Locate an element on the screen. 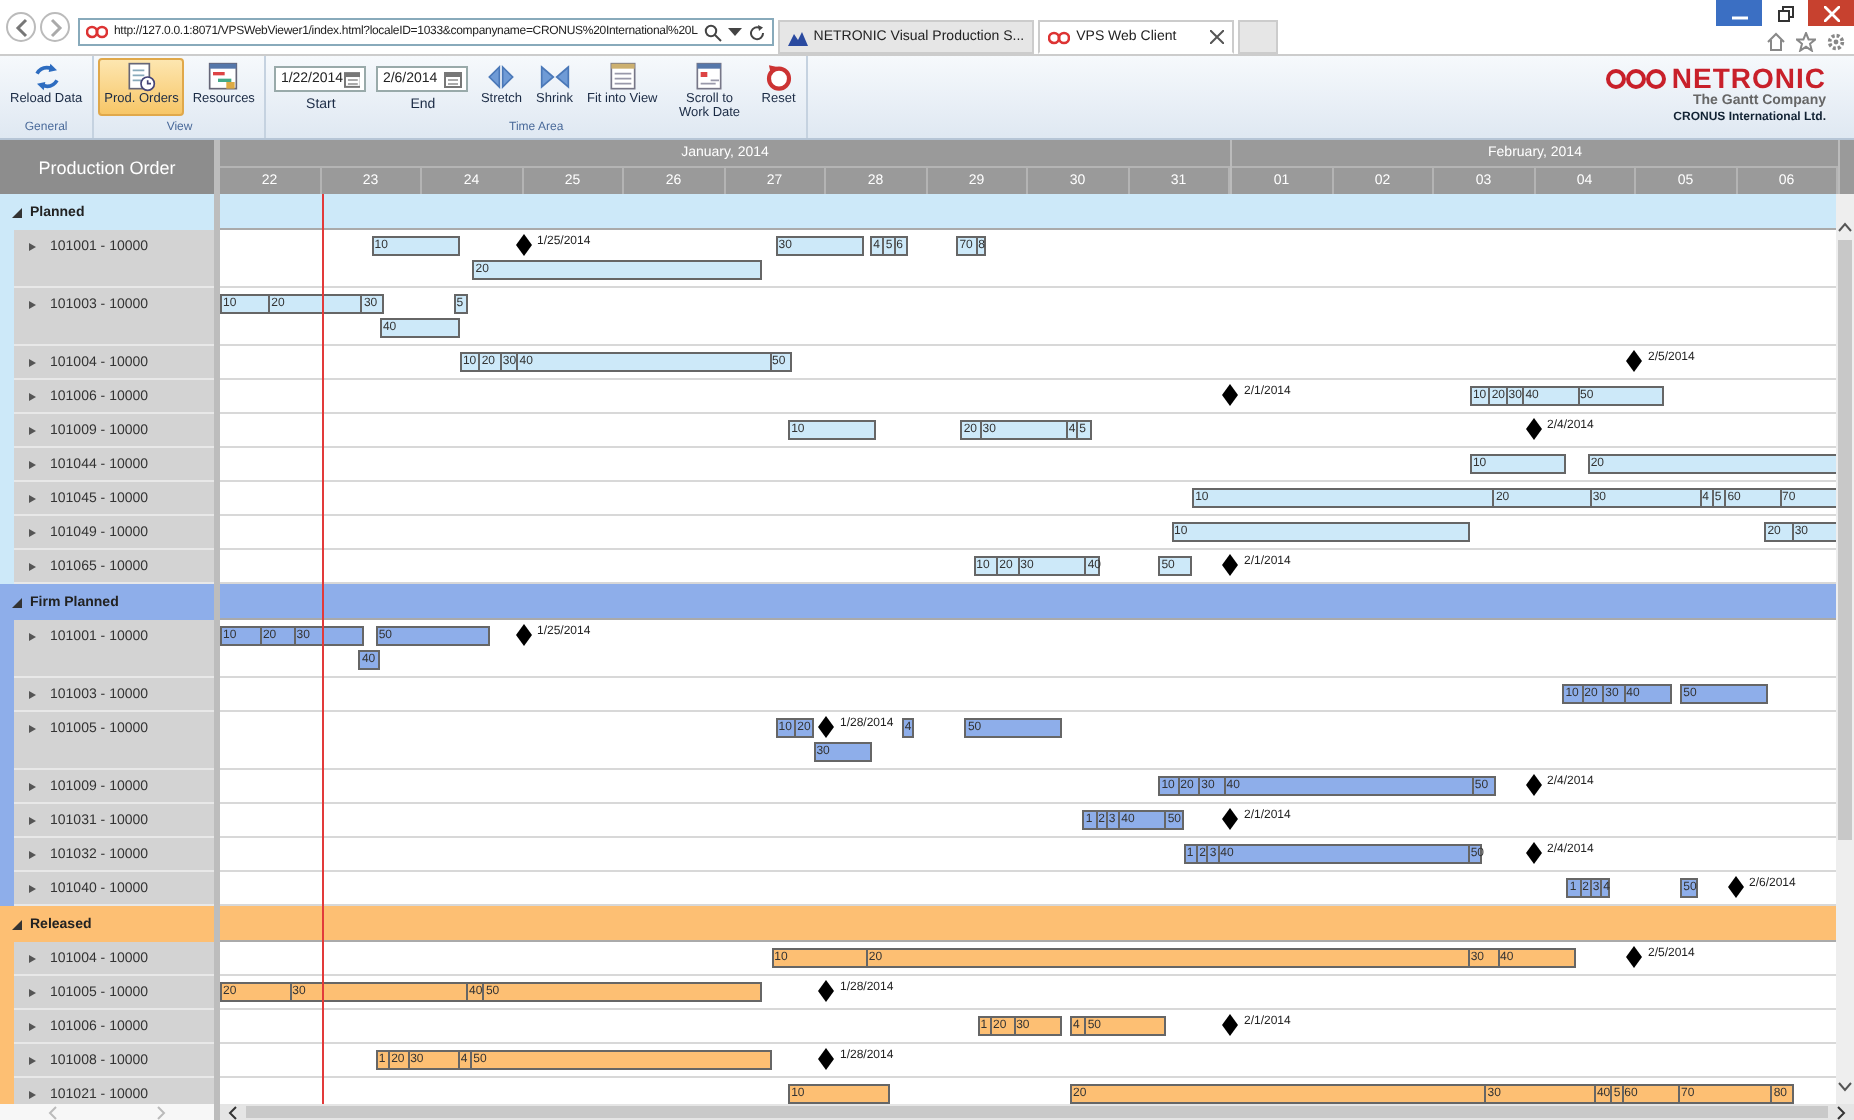 The height and width of the screenshot is (1120, 1854). caret-icon is located at coordinates (734, 32).